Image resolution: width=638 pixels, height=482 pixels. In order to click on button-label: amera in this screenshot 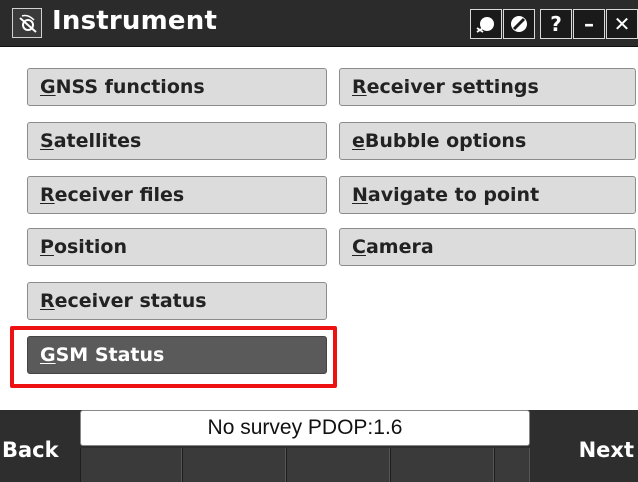, I will do `click(399, 247)`.